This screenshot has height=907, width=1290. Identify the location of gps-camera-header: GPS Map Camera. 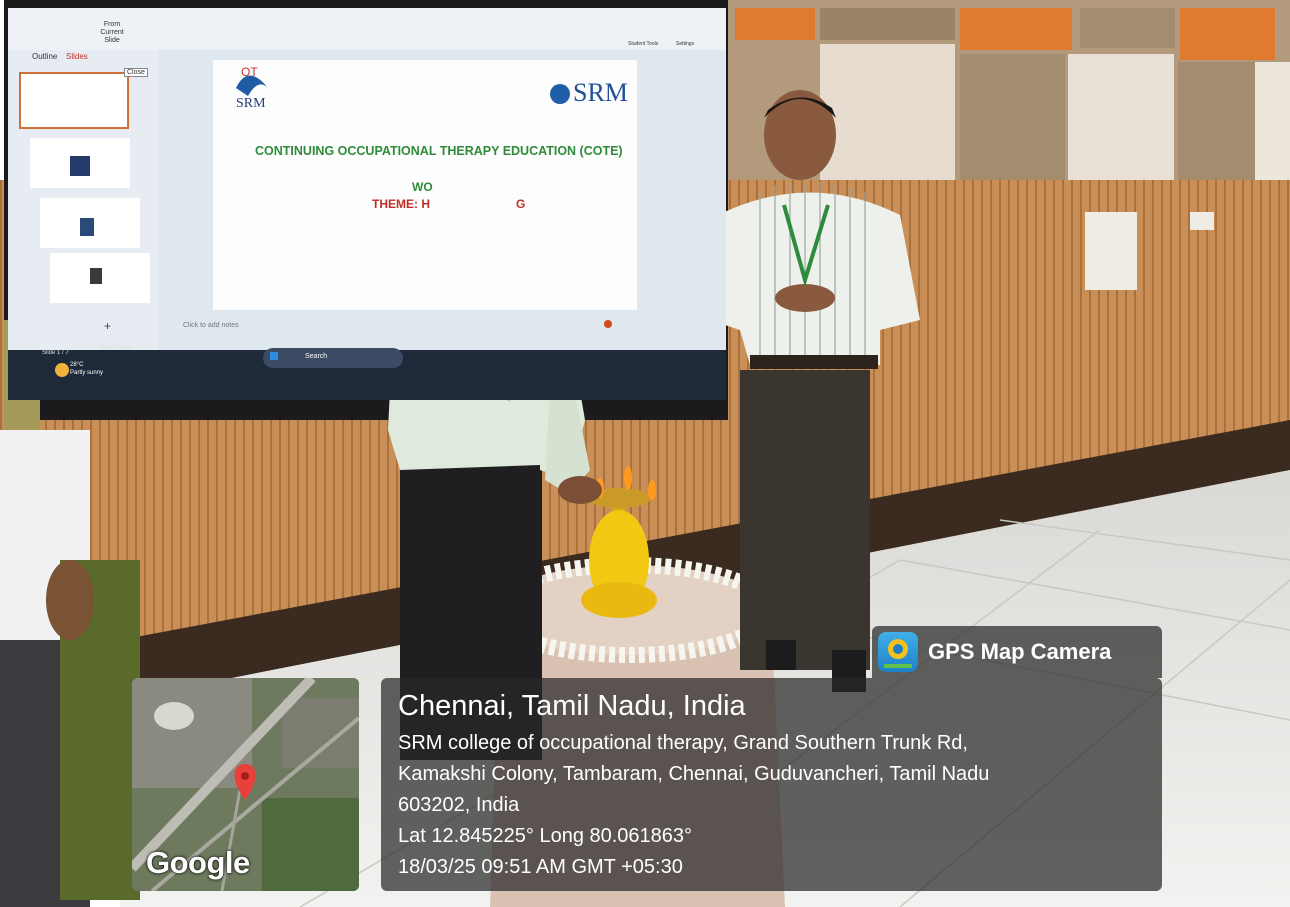
(1017, 652).